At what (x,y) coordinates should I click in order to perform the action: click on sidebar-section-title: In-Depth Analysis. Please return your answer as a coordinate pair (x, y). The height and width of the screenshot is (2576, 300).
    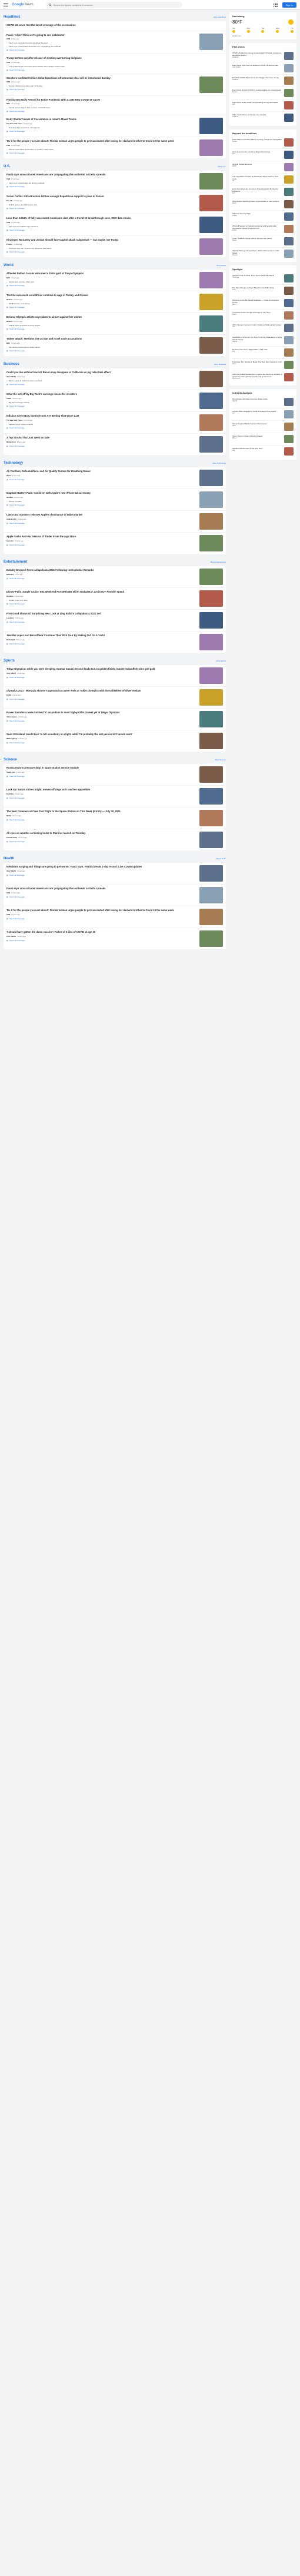
    Looking at the image, I should click on (263, 392).